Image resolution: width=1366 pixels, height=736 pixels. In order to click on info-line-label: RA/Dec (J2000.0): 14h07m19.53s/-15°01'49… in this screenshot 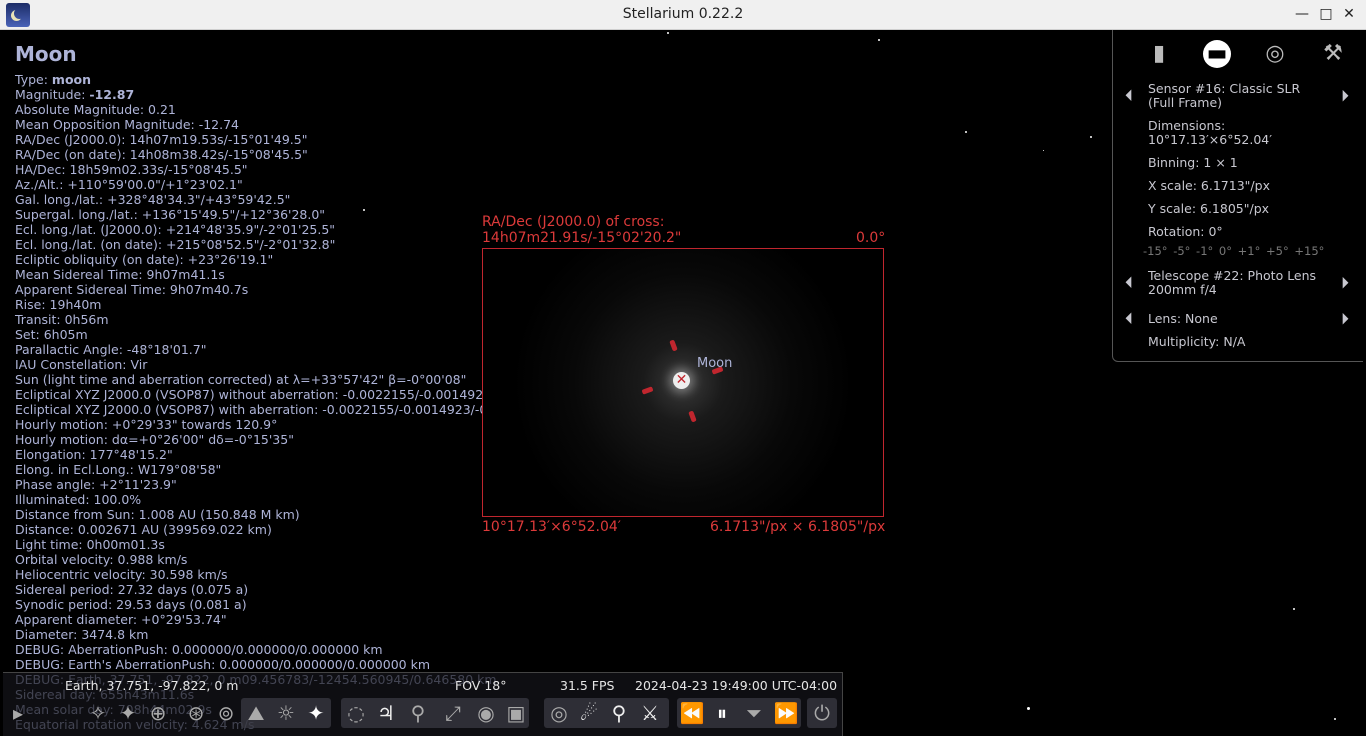, I will do `click(161, 139)`.